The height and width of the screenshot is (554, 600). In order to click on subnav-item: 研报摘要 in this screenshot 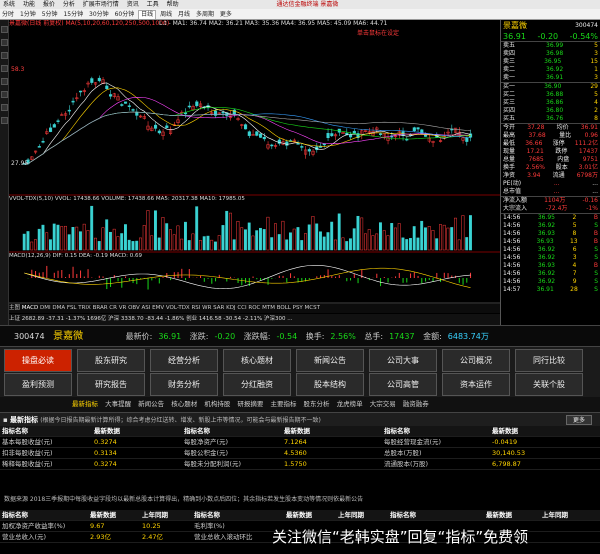, I will do `click(250, 404)`.